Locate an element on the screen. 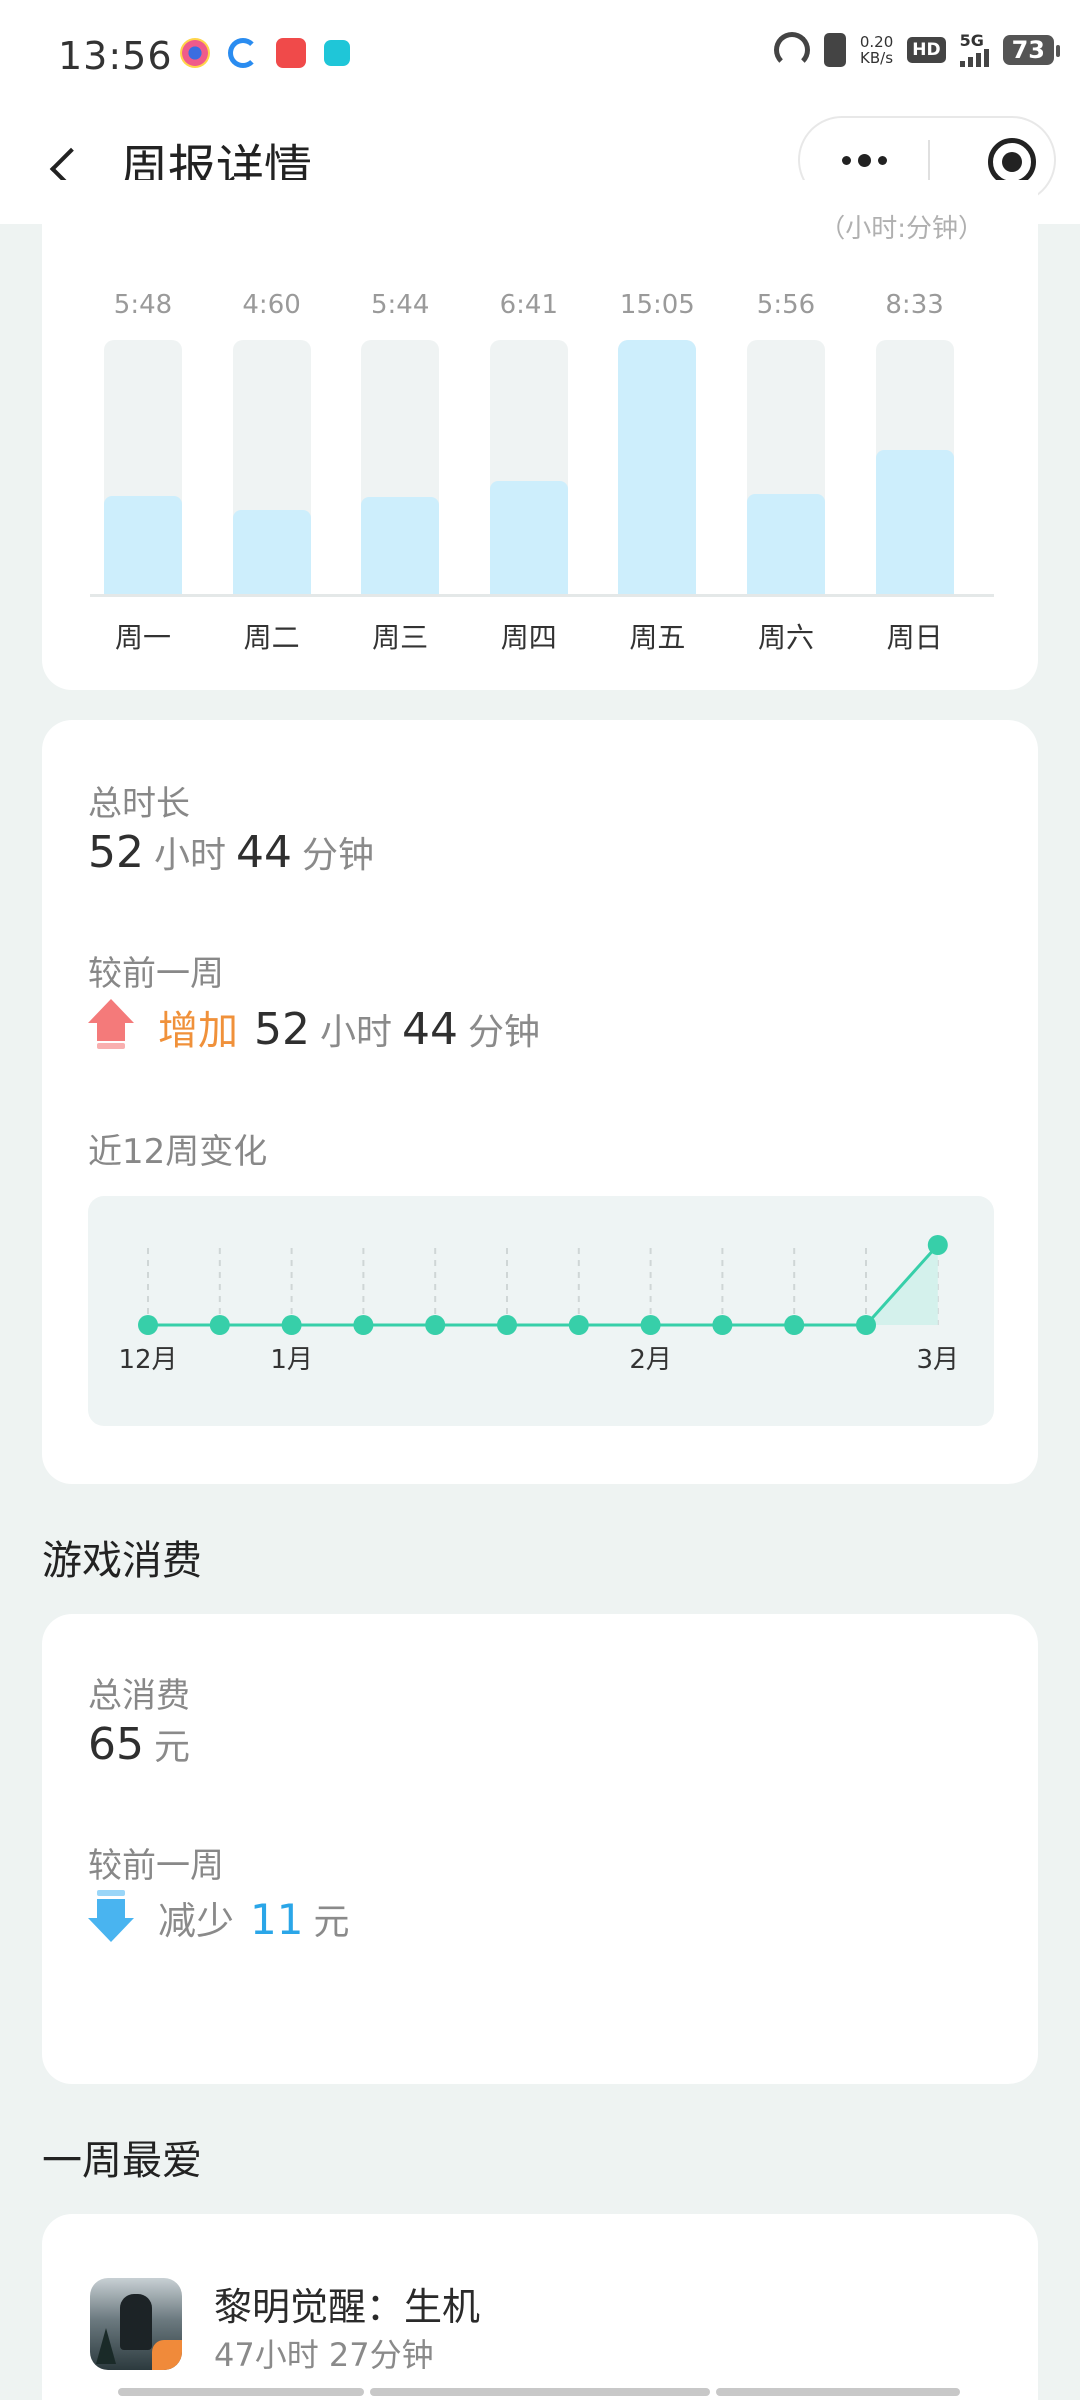 The width and height of the screenshot is (1080, 2400). hd-badge: HD is located at coordinates (926, 50).